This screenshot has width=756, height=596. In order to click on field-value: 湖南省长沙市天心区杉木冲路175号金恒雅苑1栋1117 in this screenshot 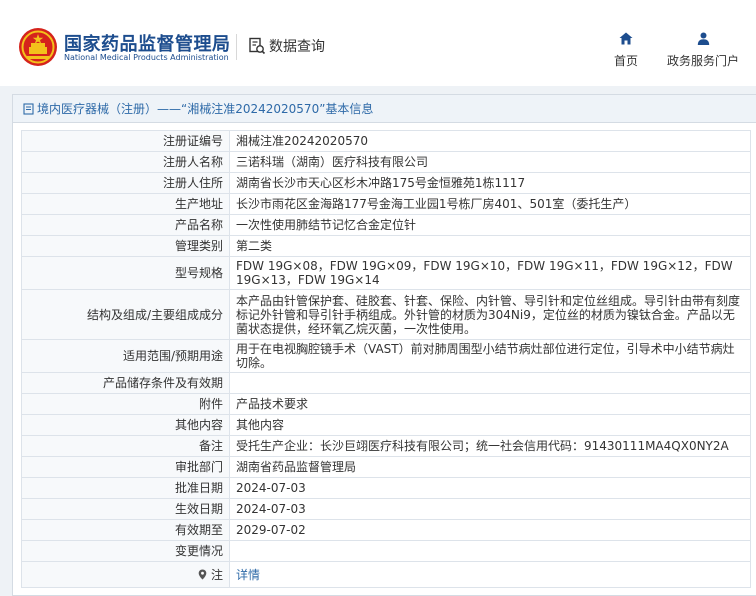, I will do `click(490, 183)`.